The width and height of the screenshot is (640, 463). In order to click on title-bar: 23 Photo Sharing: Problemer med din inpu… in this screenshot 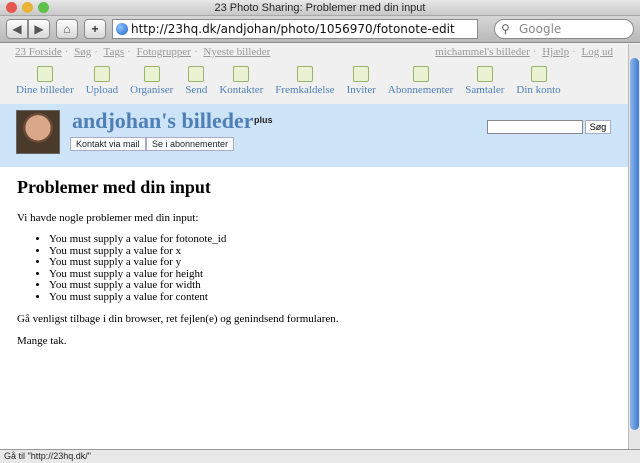, I will do `click(320, 8)`.